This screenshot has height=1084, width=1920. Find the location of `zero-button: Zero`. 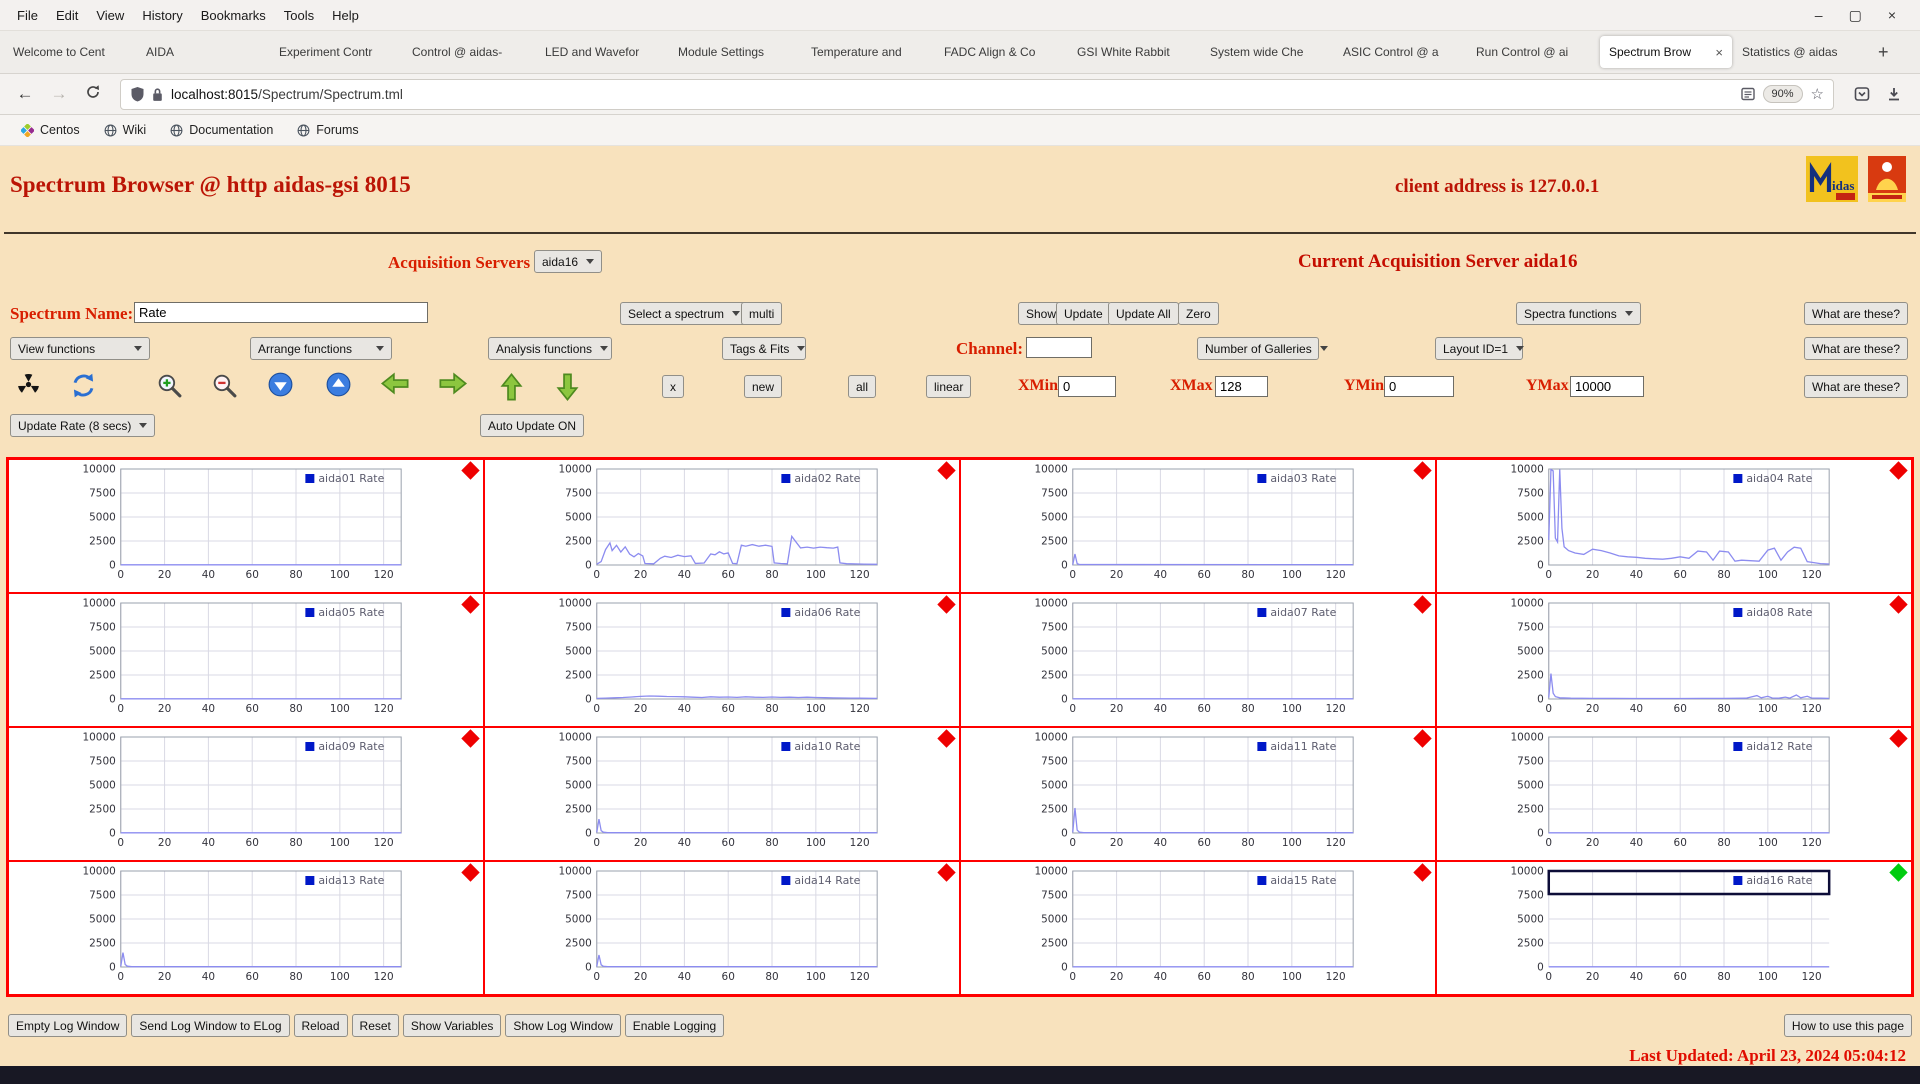

zero-button: Zero is located at coordinates (1198, 313).